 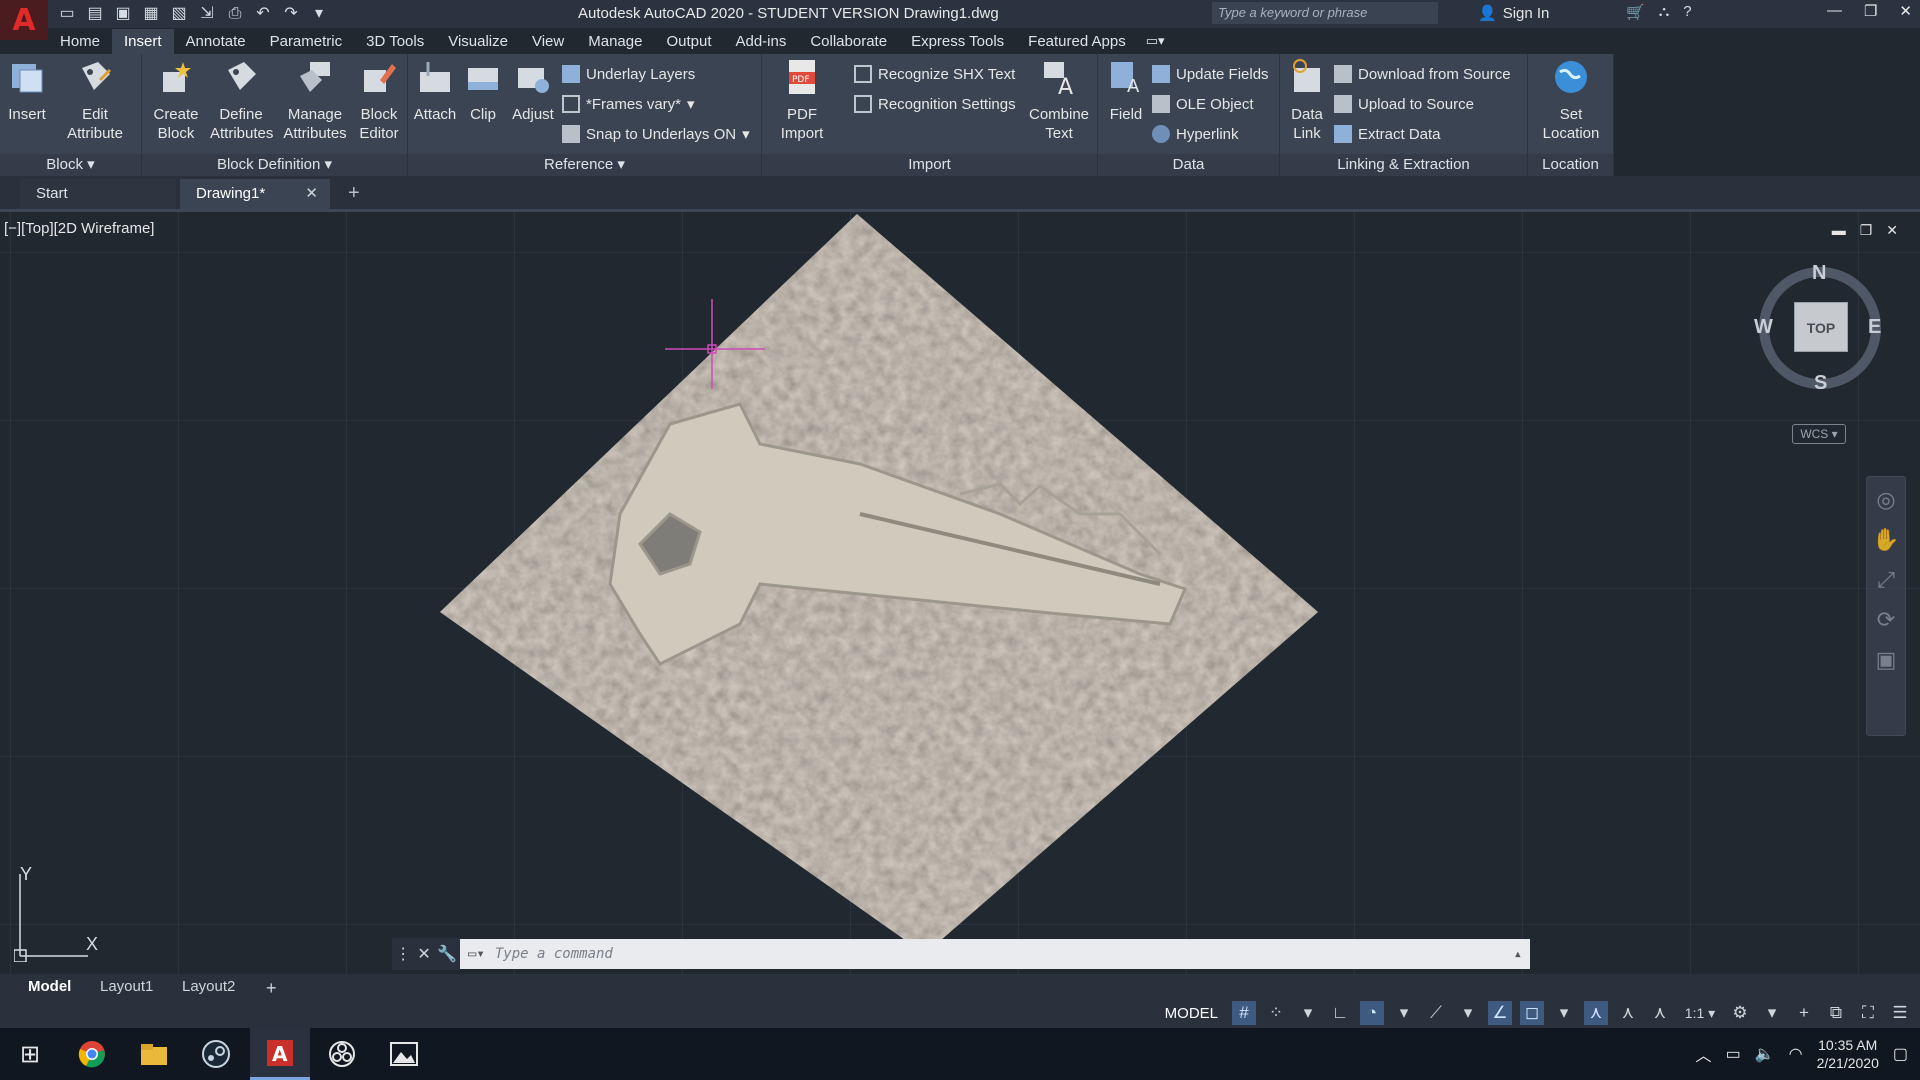 I want to click on download-source-button: Download from Source, so click(x=1422, y=74).